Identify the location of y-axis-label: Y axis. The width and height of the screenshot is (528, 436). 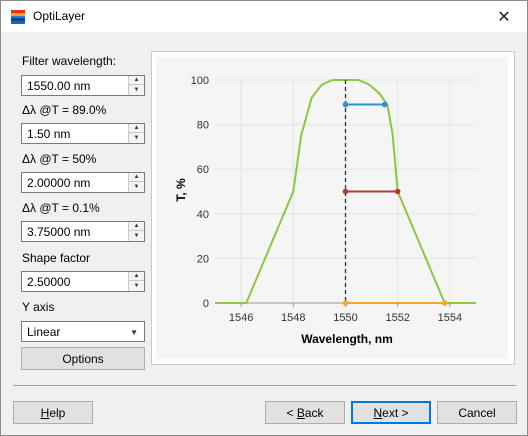
(38, 307).